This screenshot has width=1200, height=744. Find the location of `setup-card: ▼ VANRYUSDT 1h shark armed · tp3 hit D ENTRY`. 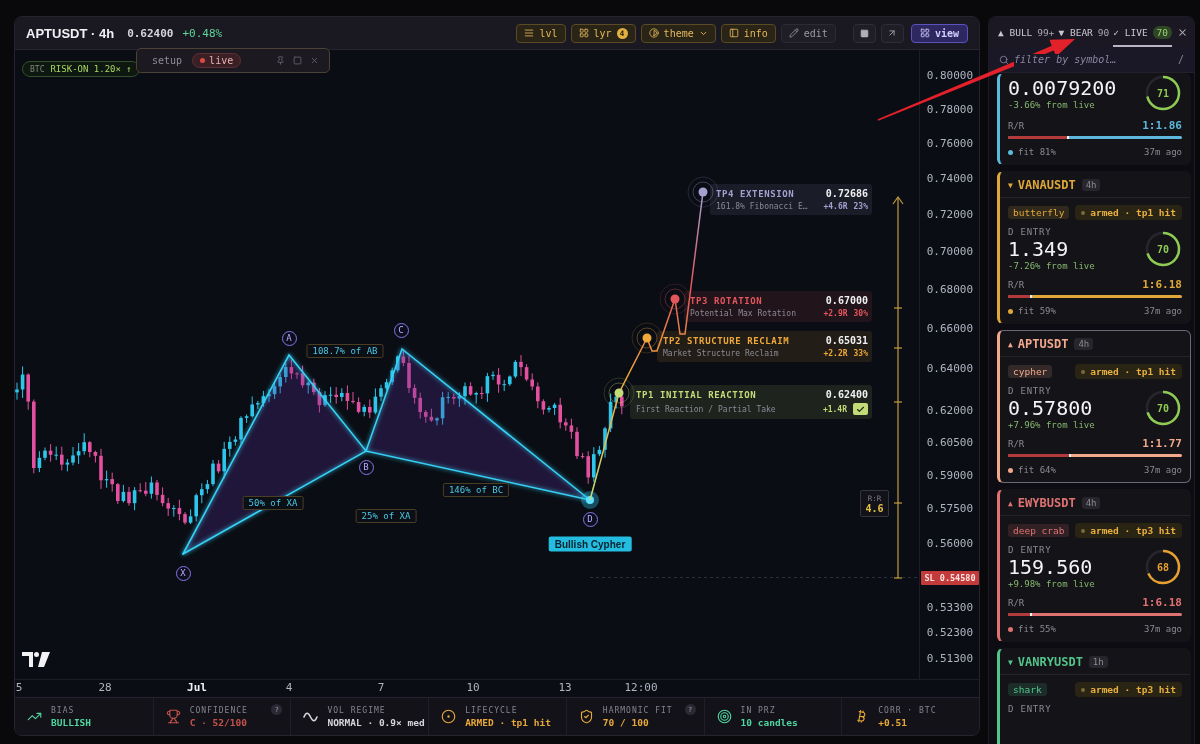

setup-card: ▼ VANRYUSDT 1h shark armed · tp3 hit D ENTRY is located at coordinates (1094, 696).